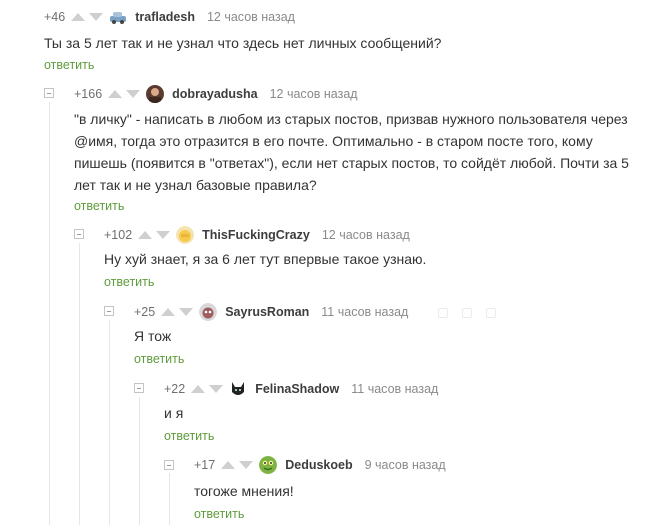 Image resolution: width=650 pixels, height=525 pixels. Describe the element at coordinates (238, 389) in the screenshot. I see `black-cat-avatar-icon` at that location.